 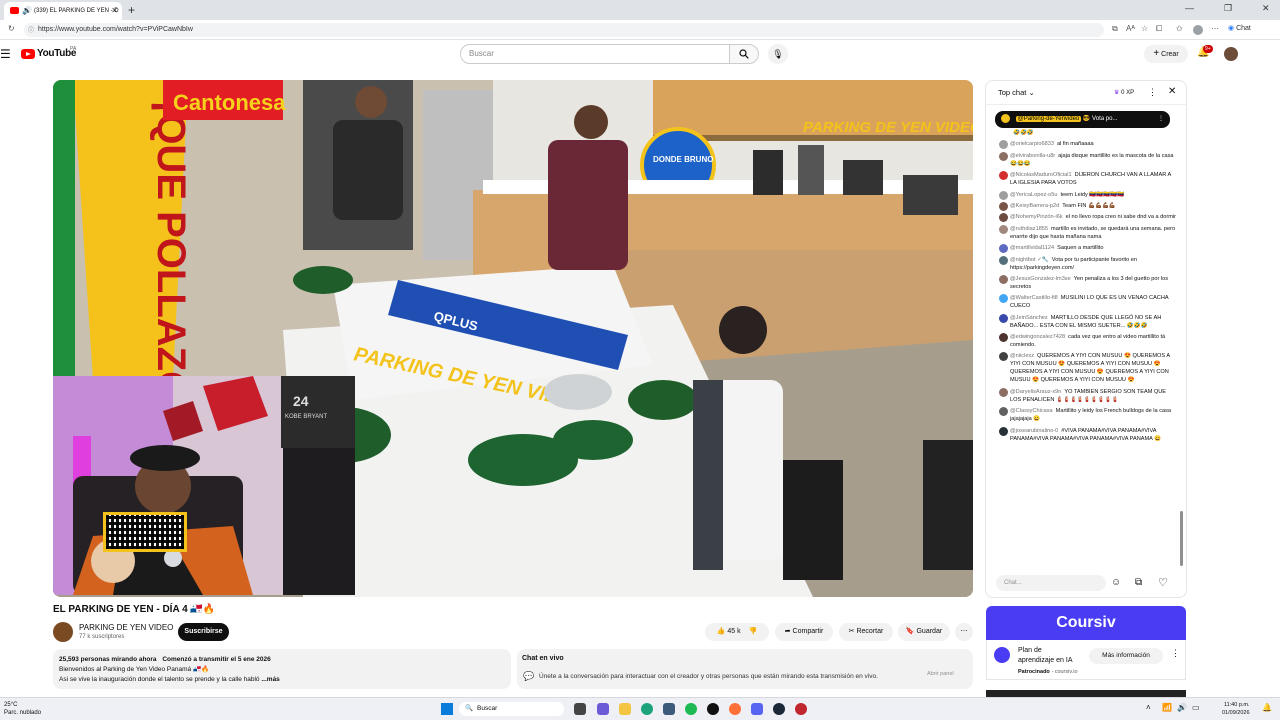 I want to click on chat-author: @DaryelisArauz-x9n, so click(x=1035, y=392).